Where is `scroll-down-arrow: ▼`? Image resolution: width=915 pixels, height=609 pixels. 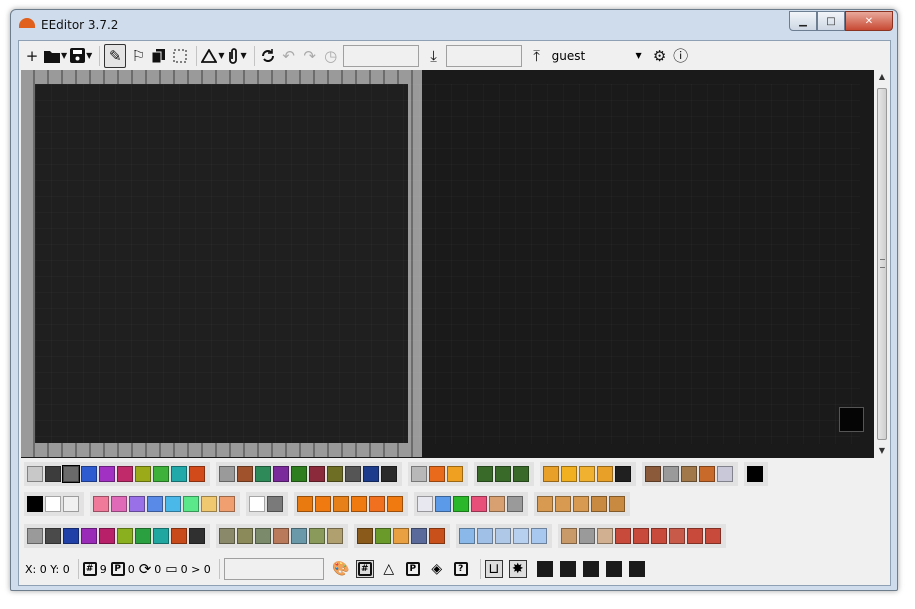 scroll-down-arrow: ▼ is located at coordinates (882, 451).